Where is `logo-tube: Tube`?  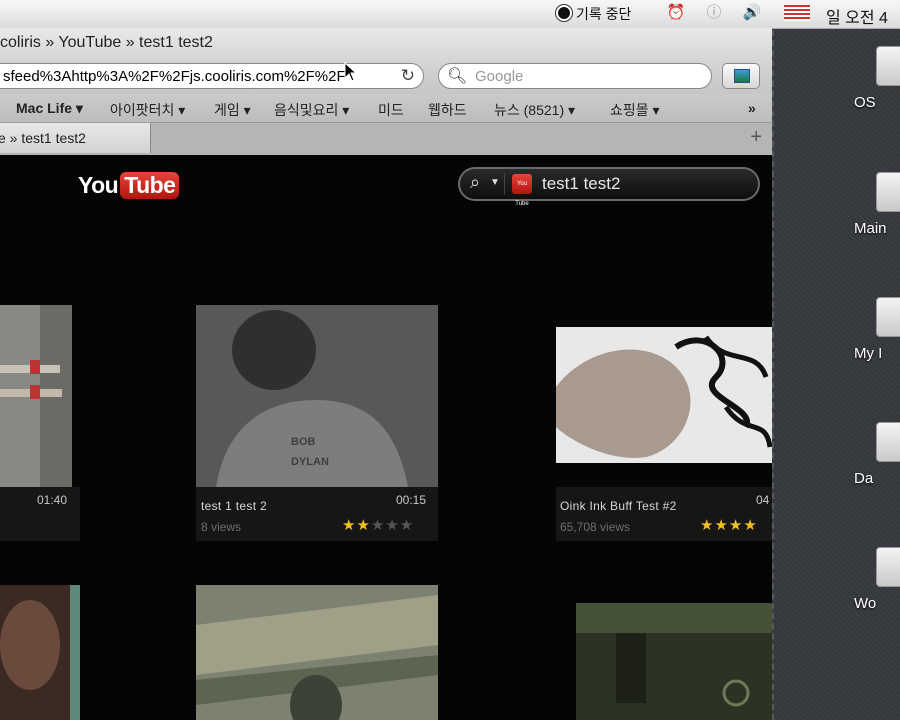 logo-tube: Tube is located at coordinates (150, 185).